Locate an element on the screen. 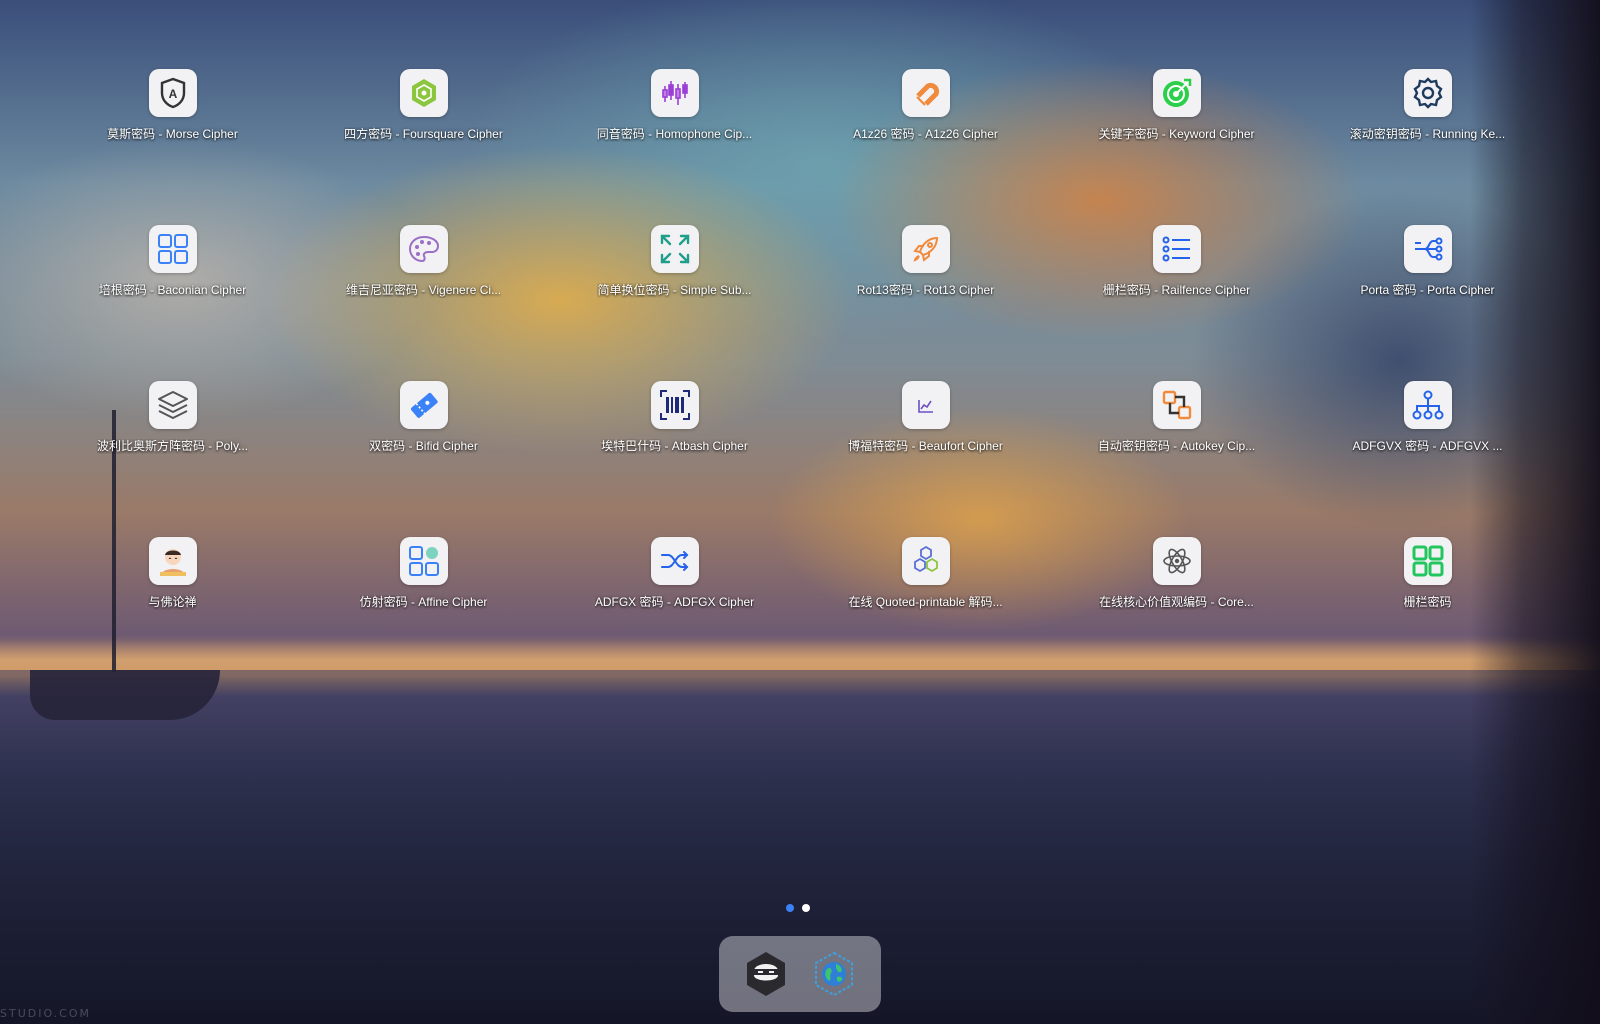 This screenshot has width=1600, height=1024. app-label: 双密码 - Bifid Cipher is located at coordinates (423, 446).